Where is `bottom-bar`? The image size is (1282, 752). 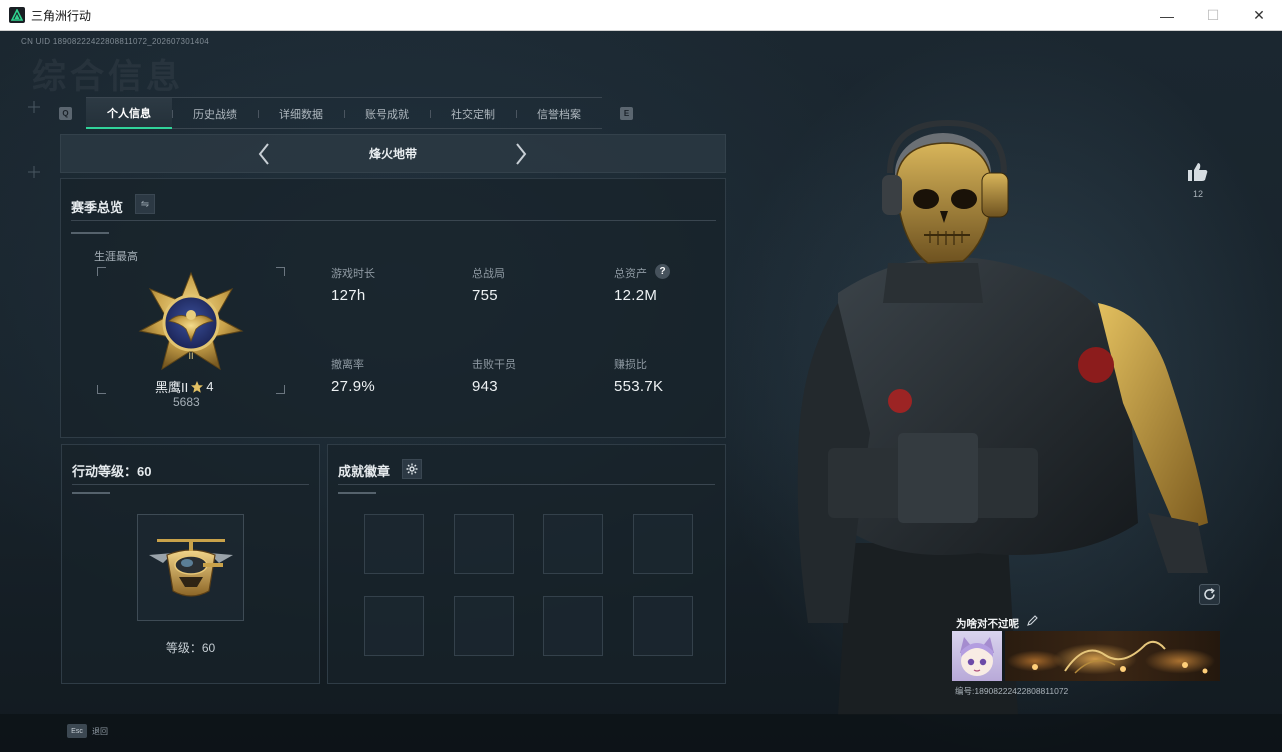
bottom-bar is located at coordinates (641, 733).